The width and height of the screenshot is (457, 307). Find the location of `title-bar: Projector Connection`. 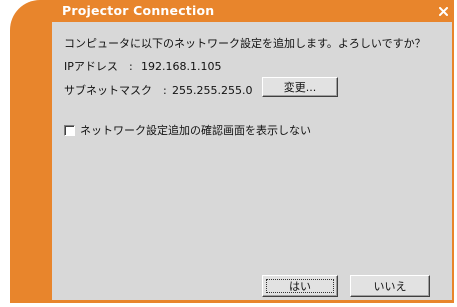

title-bar: Projector Connection is located at coordinates (252, 11).